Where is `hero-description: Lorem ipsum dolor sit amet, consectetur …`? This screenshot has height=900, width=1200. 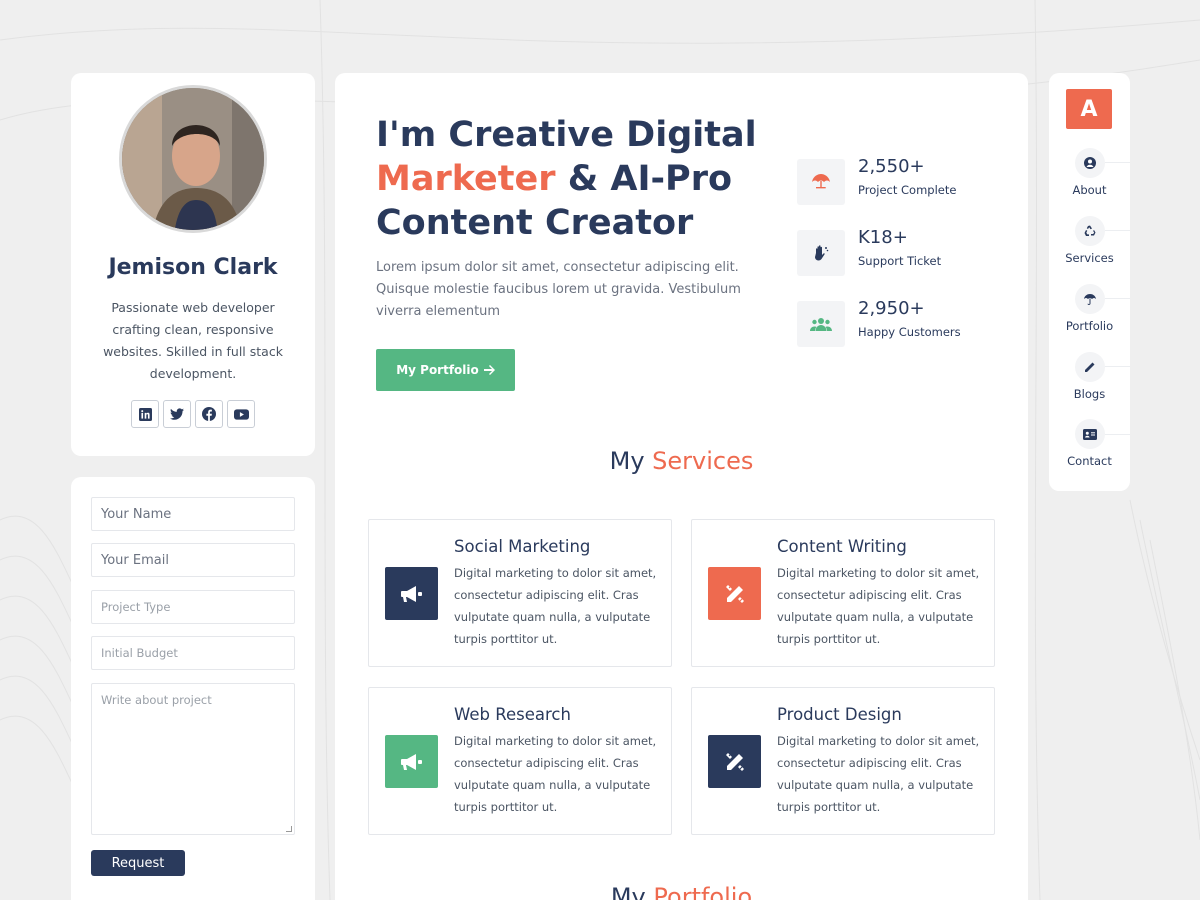 hero-description: Lorem ipsum dolor sit amet, consectetur … is located at coordinates (558, 289).